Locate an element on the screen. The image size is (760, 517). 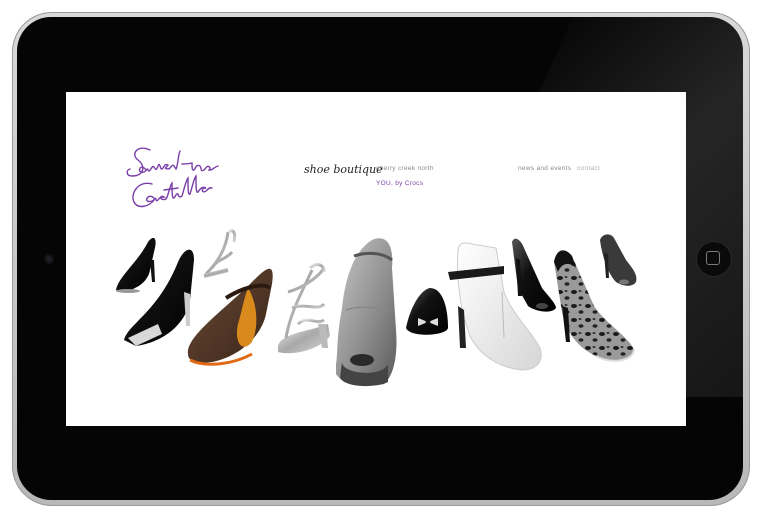
product-silver-caged-sandal is located at coordinates (304, 308).